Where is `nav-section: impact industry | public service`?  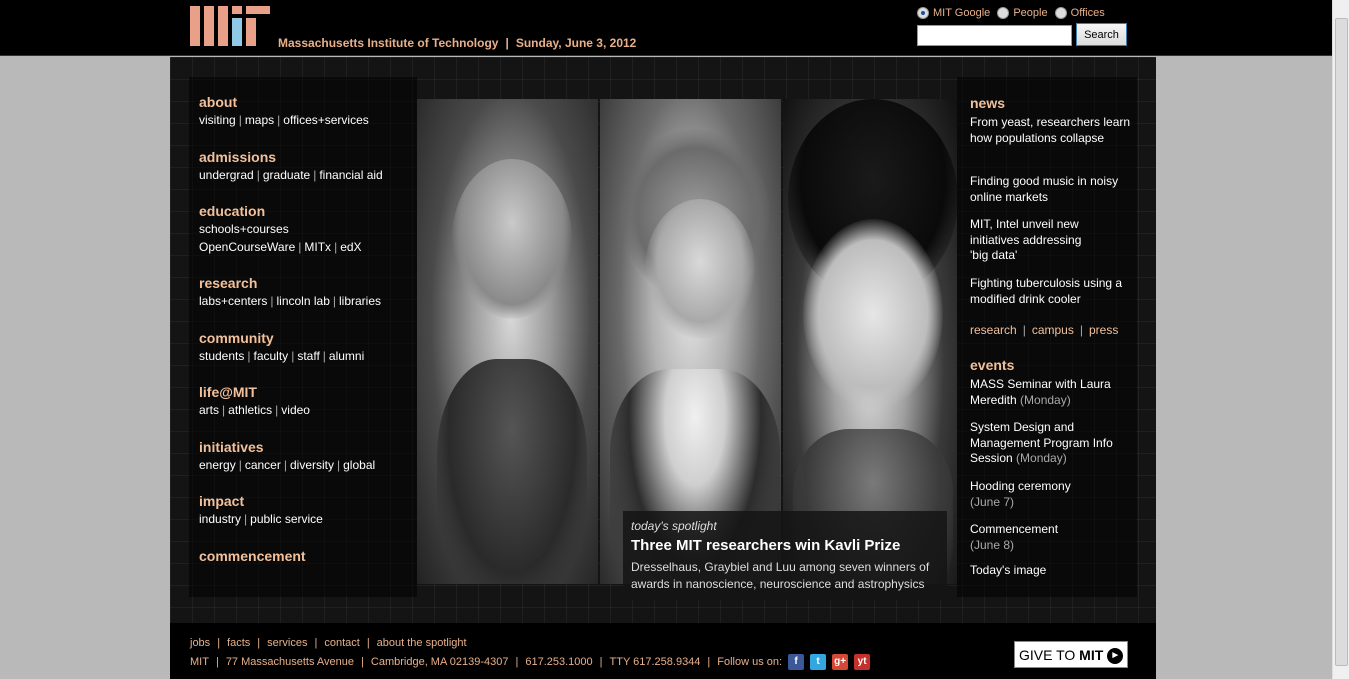 nav-section: impact industry | public service is located at coordinates (261, 510).